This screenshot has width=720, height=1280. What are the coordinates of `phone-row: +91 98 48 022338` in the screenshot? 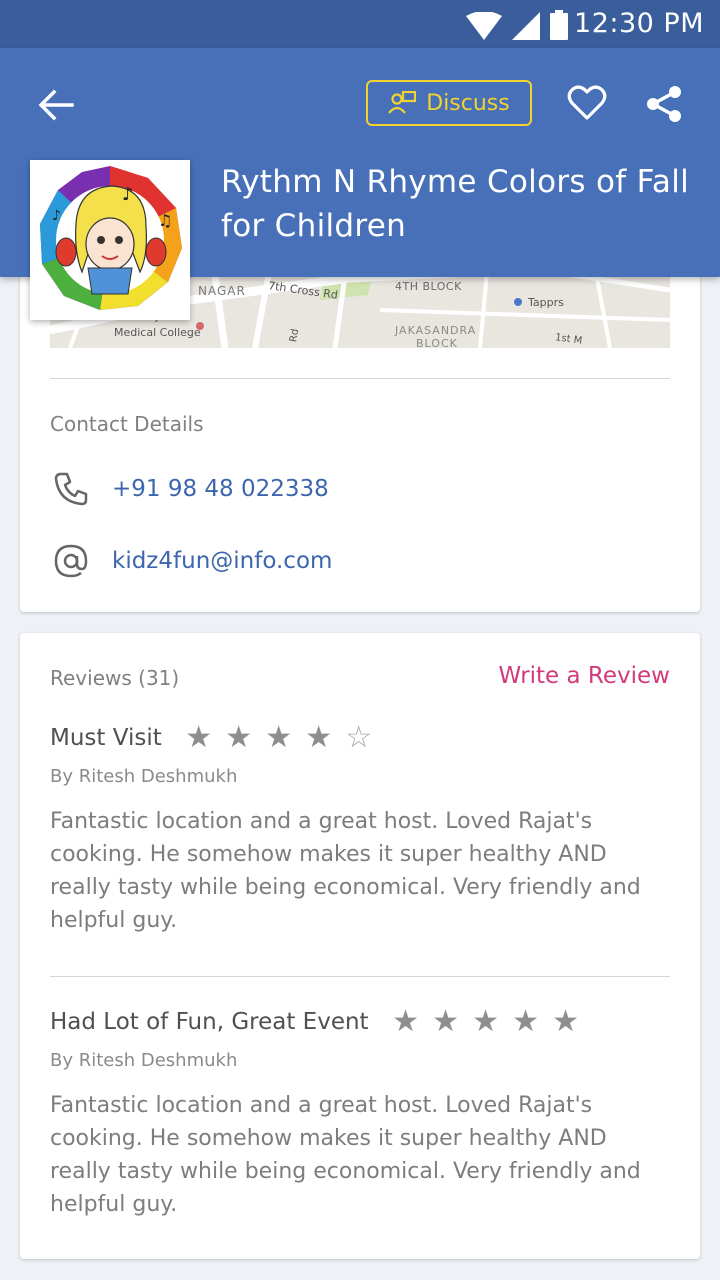 It's located at (189, 489).